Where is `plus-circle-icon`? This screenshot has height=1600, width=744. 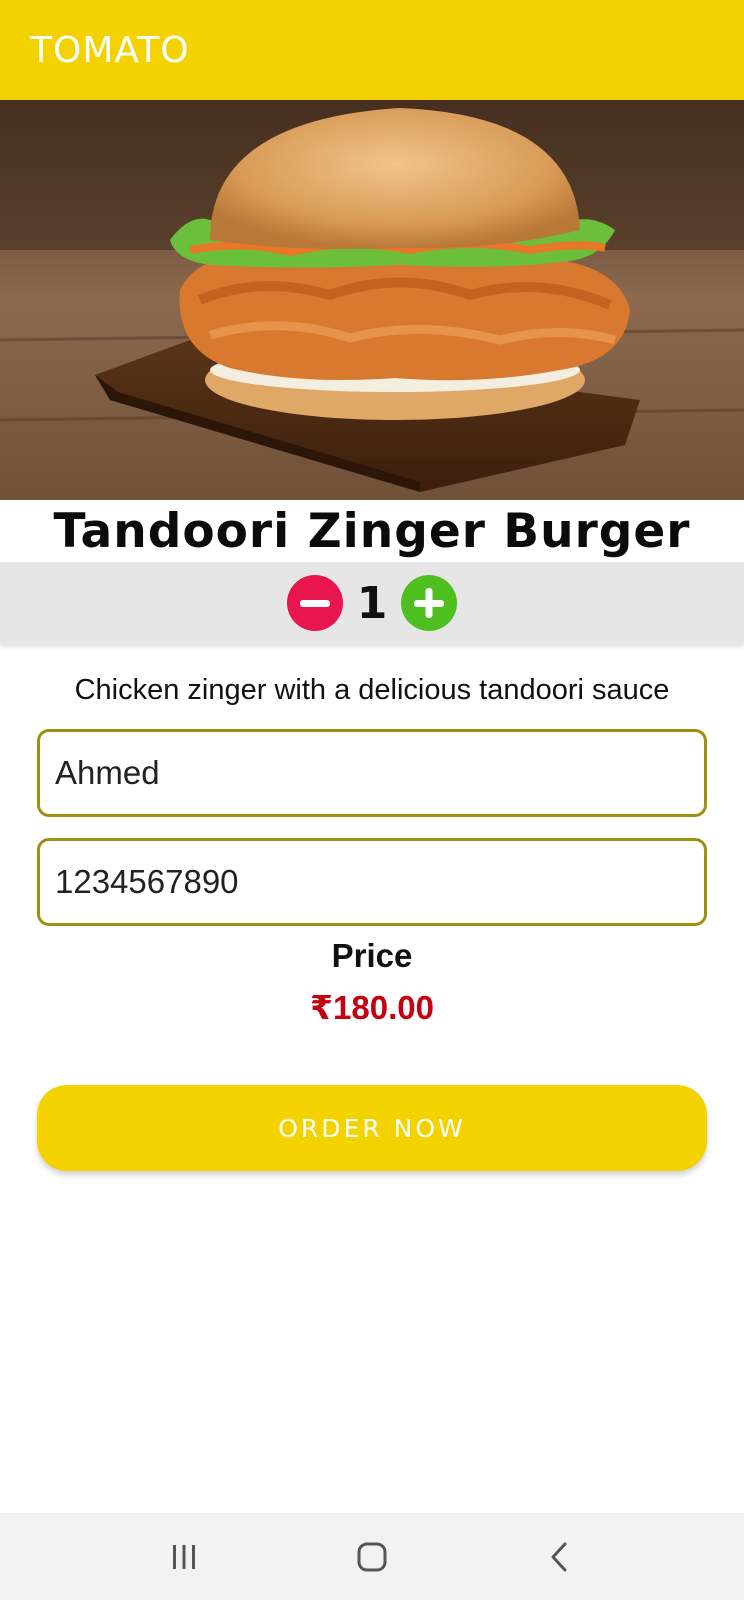 plus-circle-icon is located at coordinates (429, 603).